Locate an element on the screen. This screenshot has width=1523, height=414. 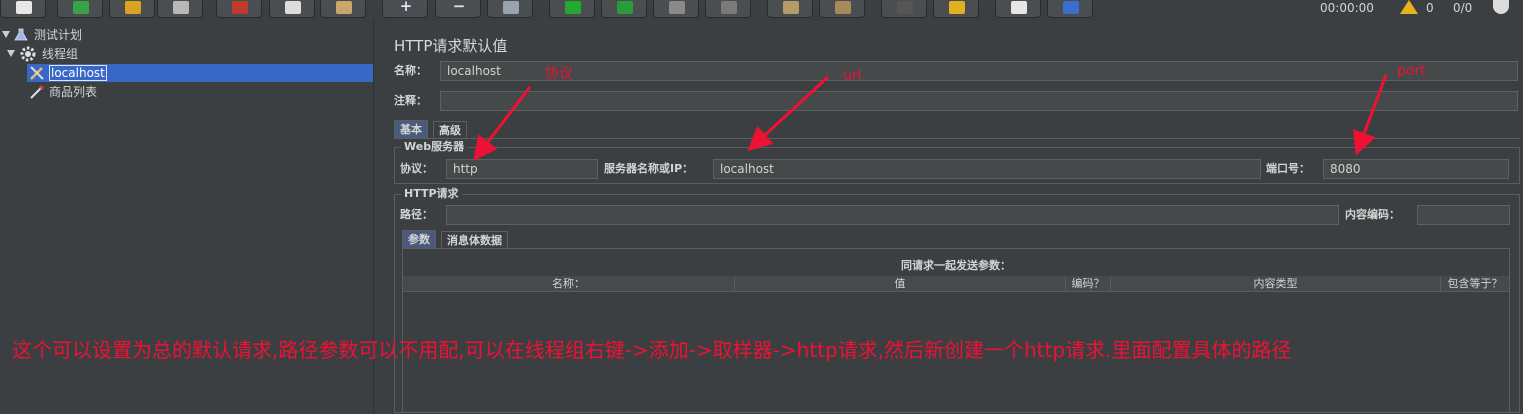
warning-icon is located at coordinates (1409, 7).